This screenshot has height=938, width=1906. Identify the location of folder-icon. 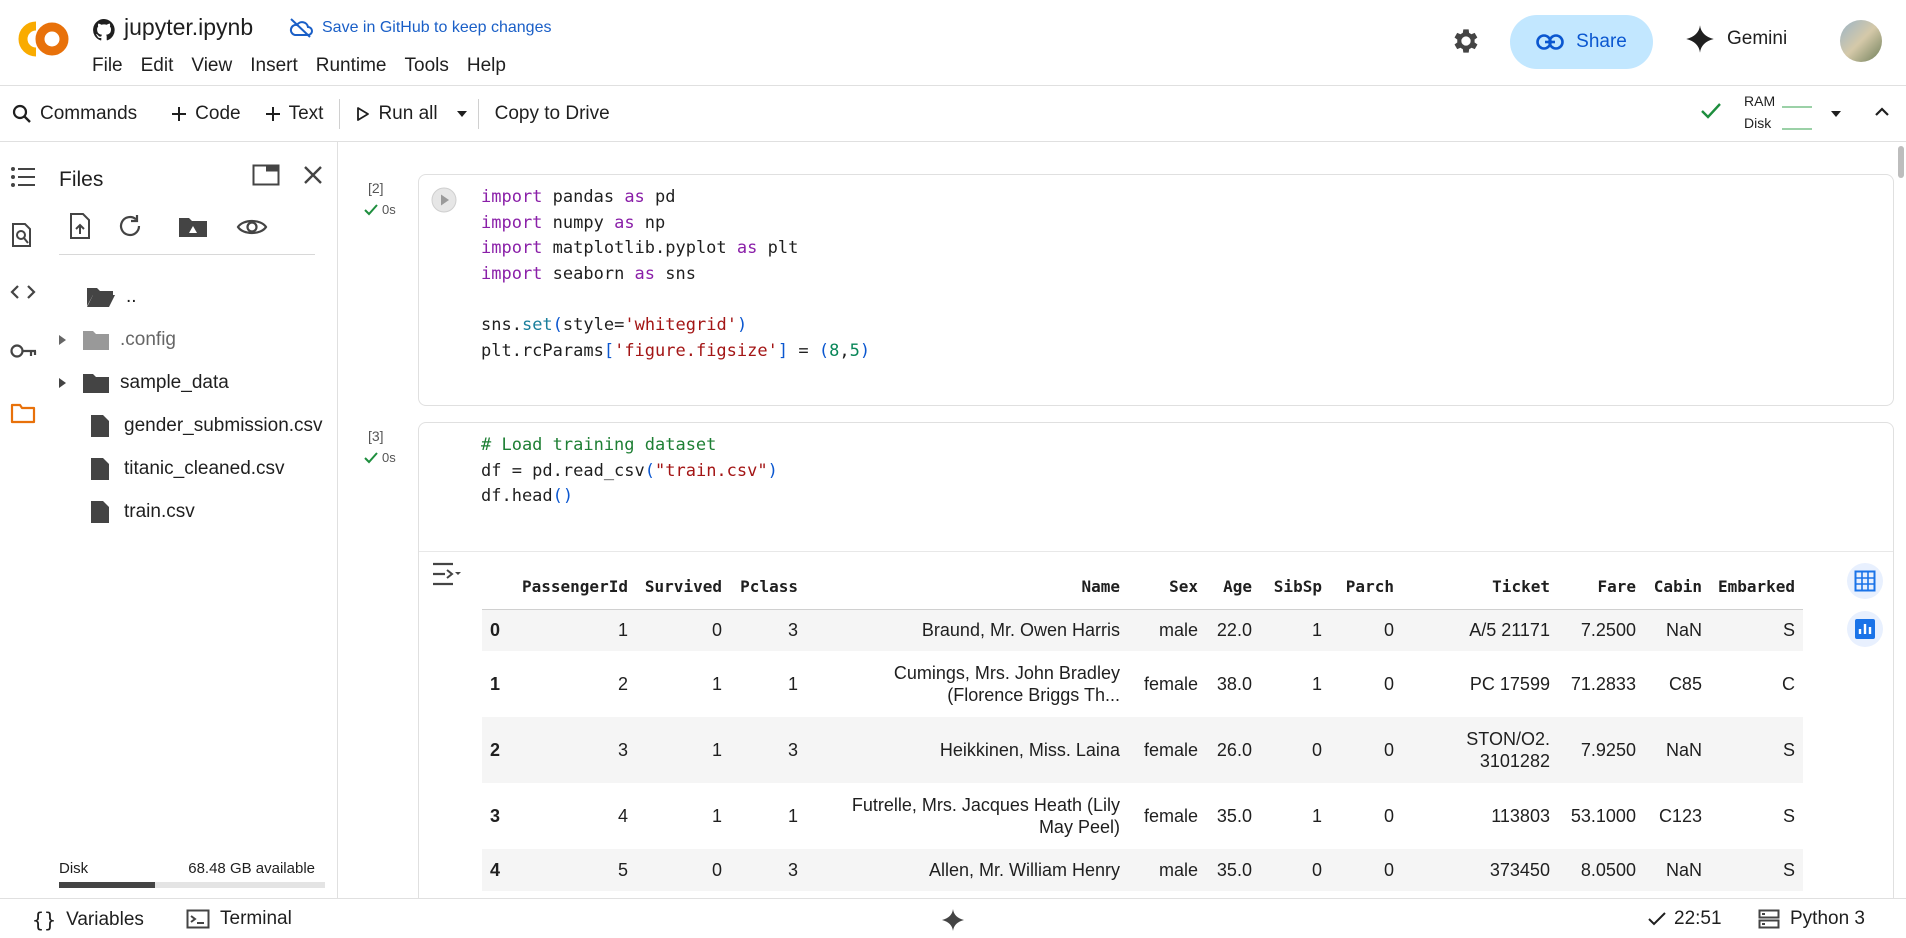
(23, 413).